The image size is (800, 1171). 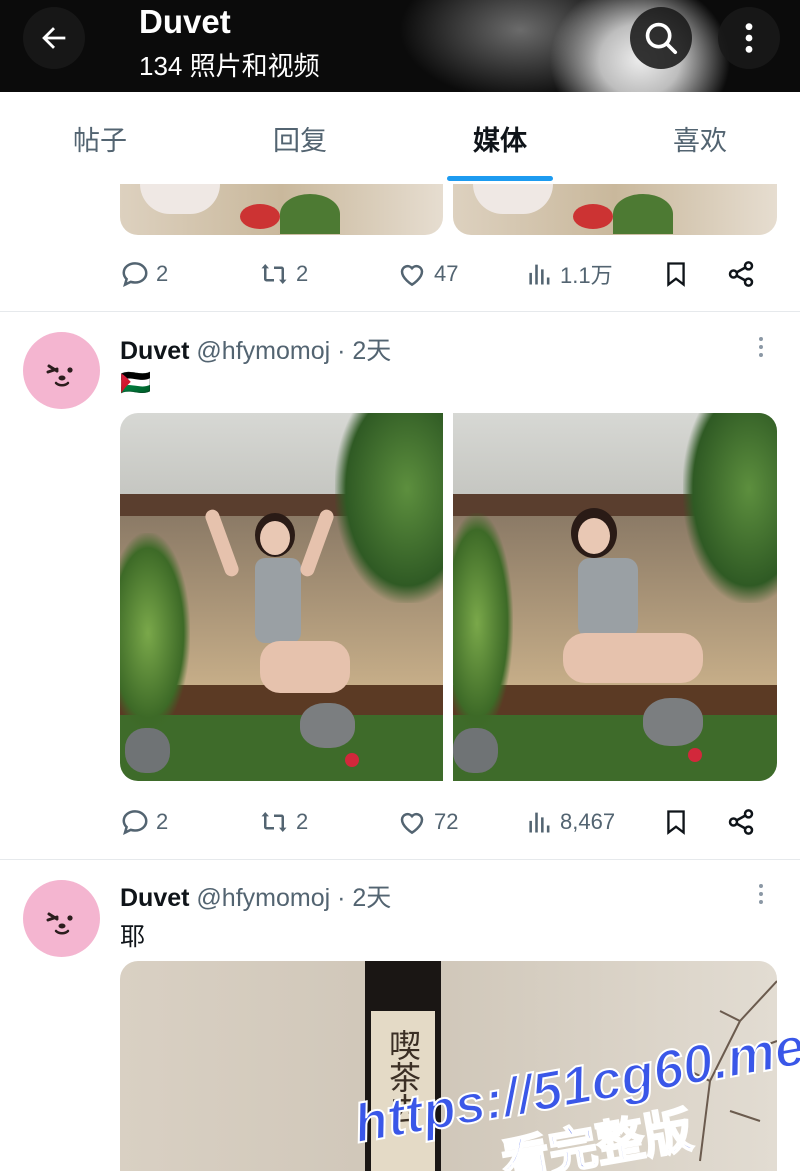 I want to click on post-2-author: Duvet @hfymomoj · 2天, so click(x=255, y=349).